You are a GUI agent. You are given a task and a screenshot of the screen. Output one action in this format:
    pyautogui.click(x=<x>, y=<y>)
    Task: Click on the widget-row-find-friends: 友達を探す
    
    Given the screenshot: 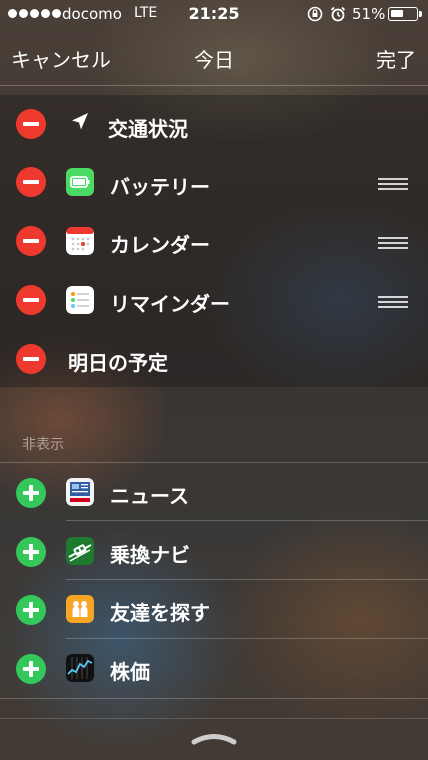 What is the action you would take?
    pyautogui.click(x=214, y=609)
    